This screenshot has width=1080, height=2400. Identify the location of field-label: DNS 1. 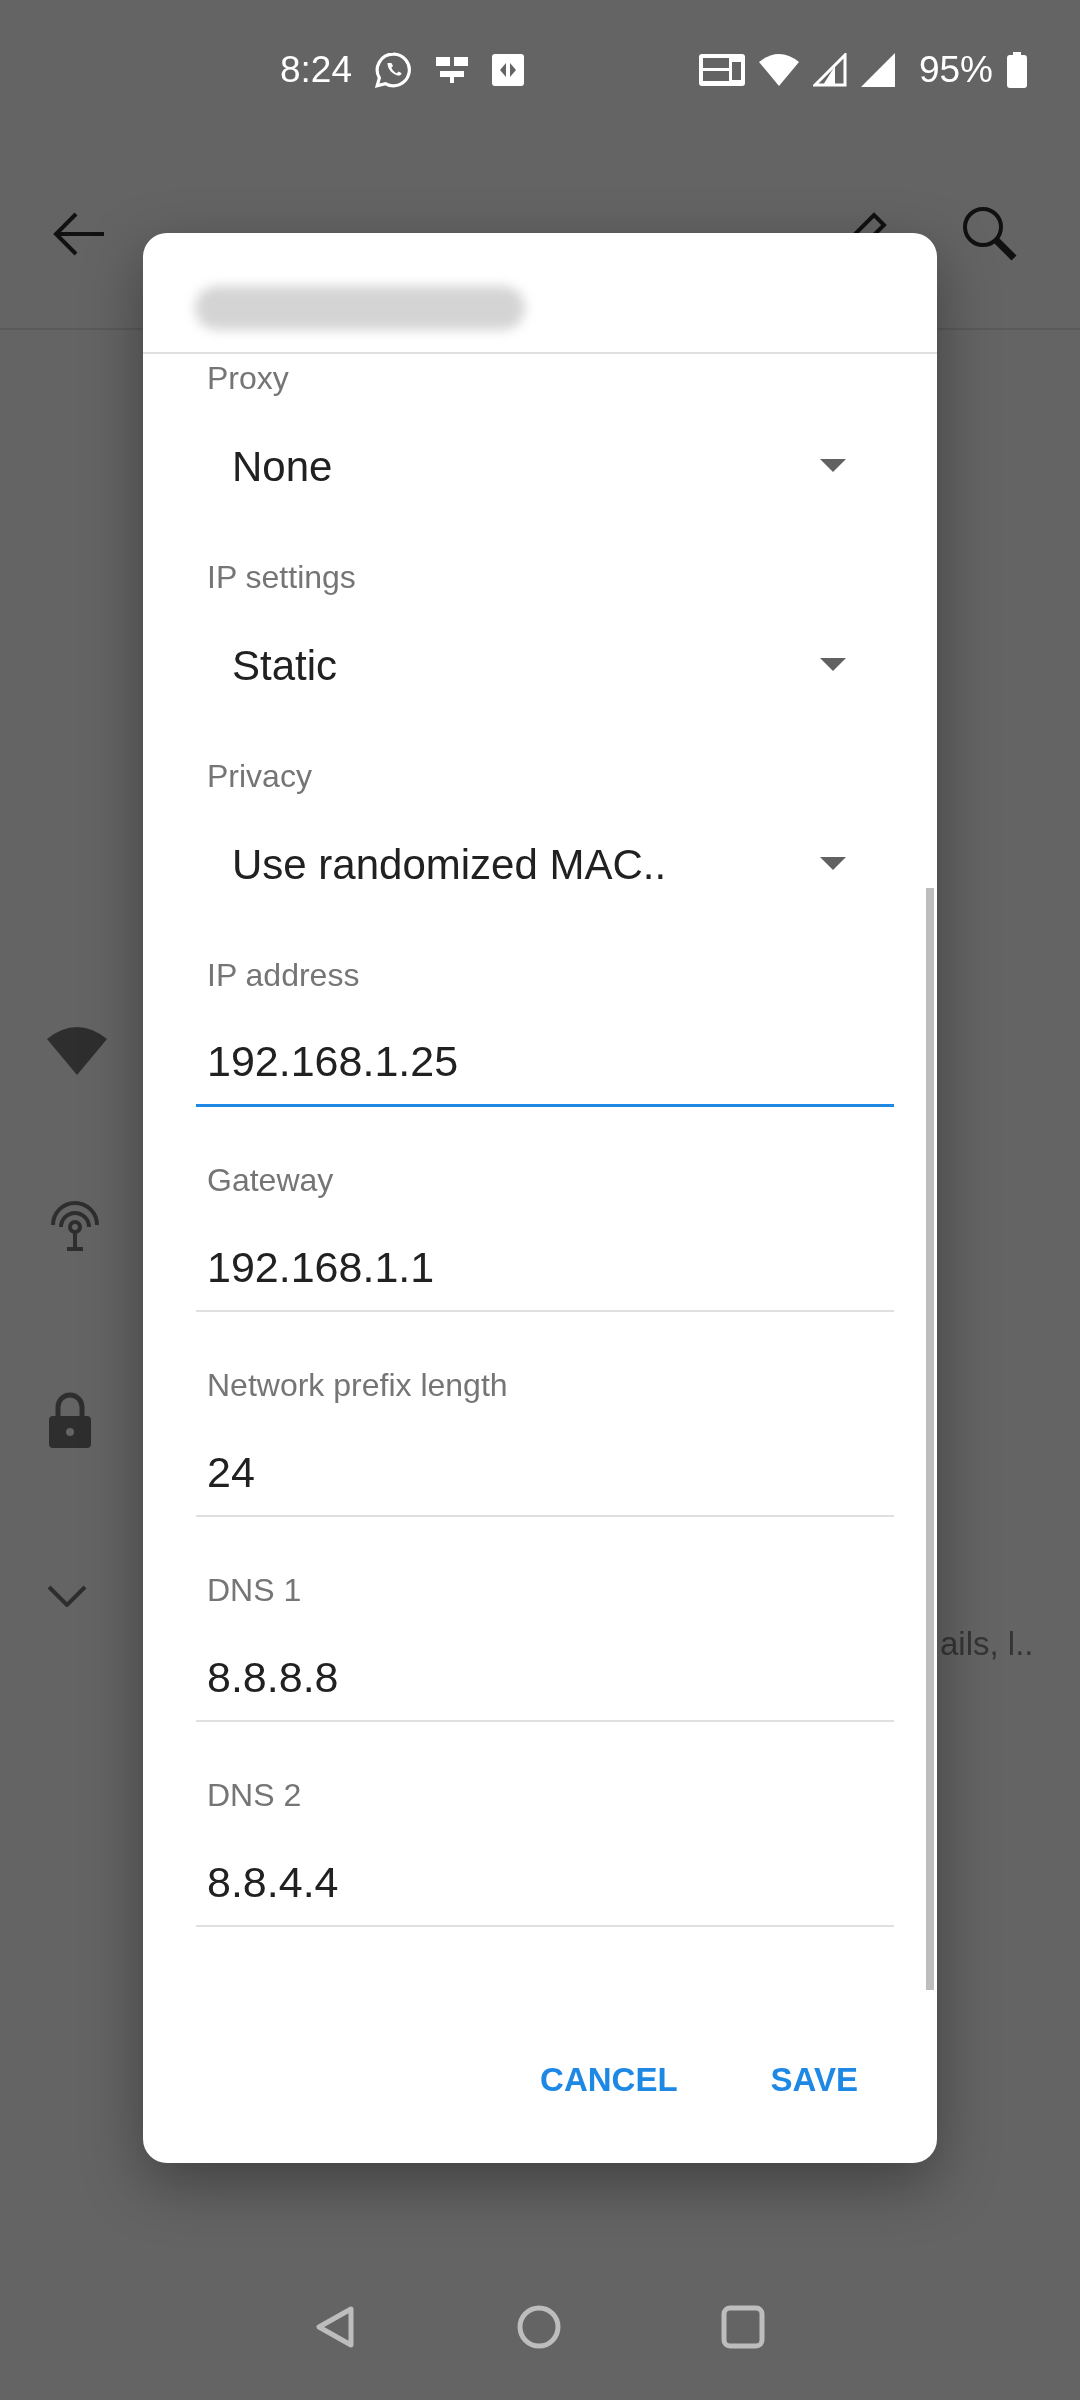
(255, 1590).